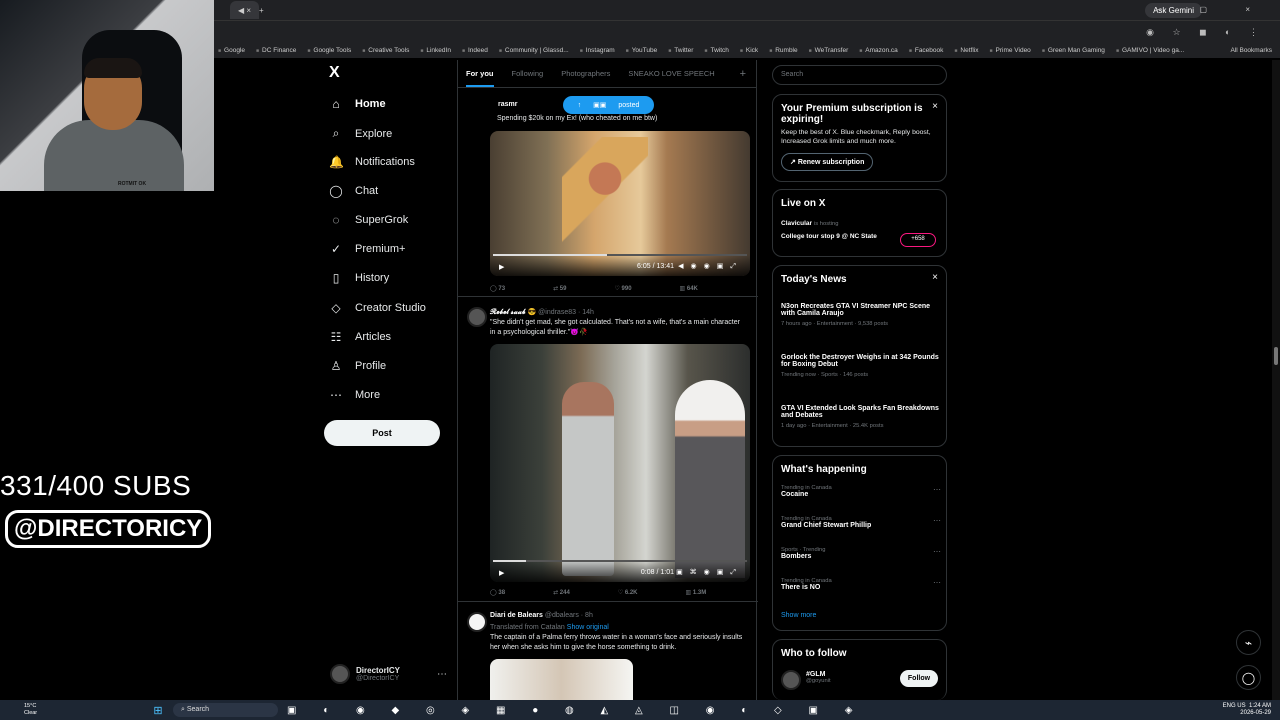 This screenshot has width=1280, height=720. I want to click on bookmark-kick: Kick, so click(749, 50).